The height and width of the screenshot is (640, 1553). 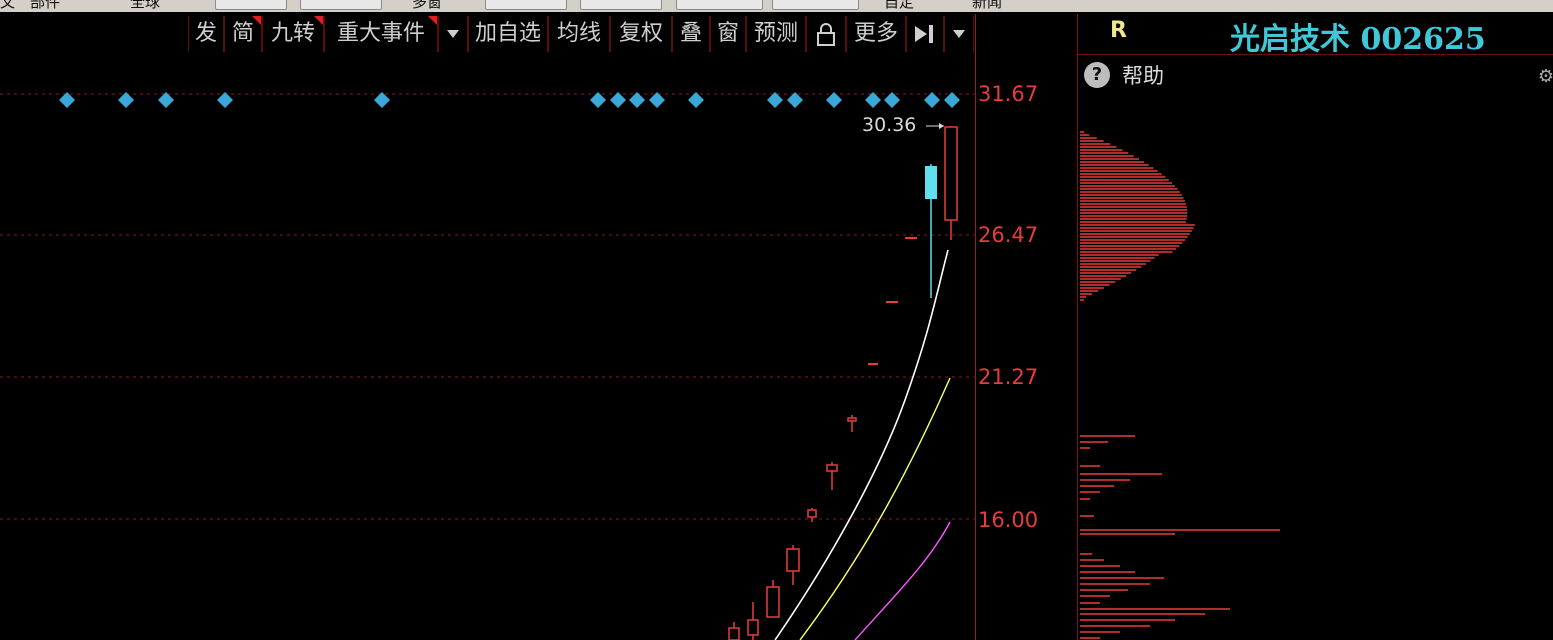 I want to click on jian-button: 简, so click(x=243, y=34).